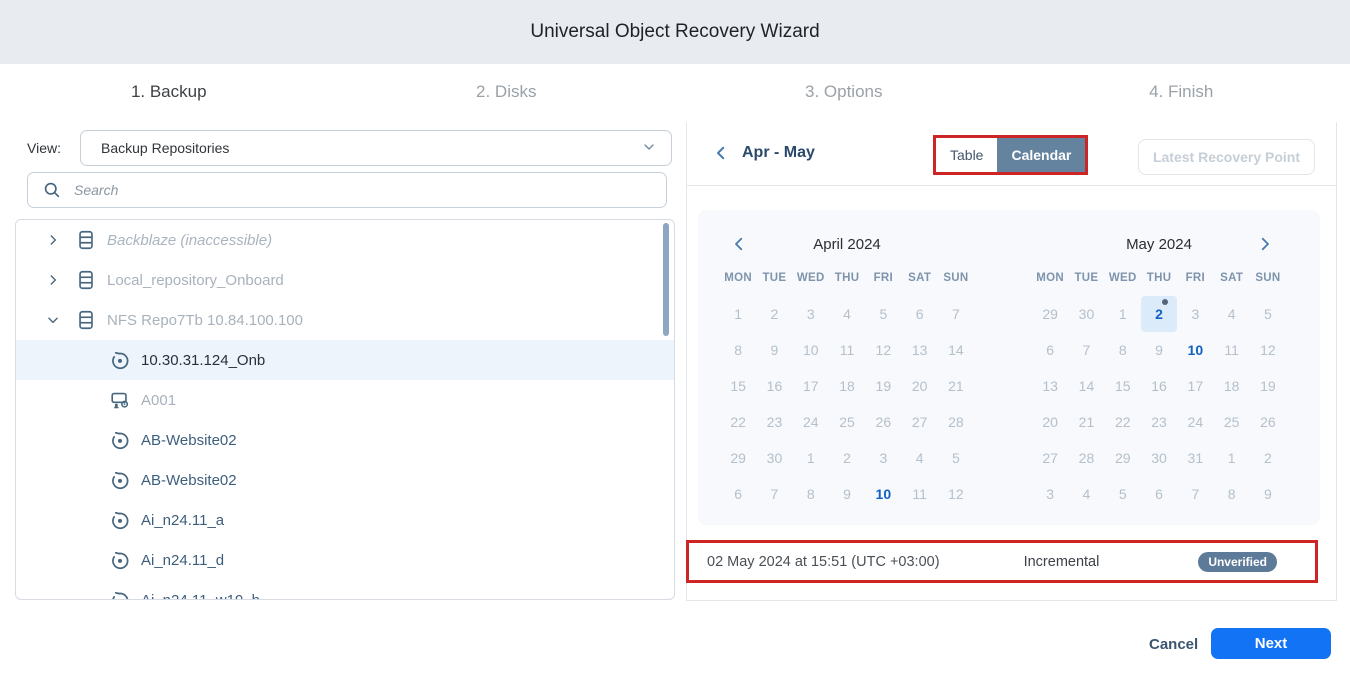 Image resolution: width=1350 pixels, height=680 pixels. Describe the element at coordinates (738, 386) in the screenshot. I see `calendar-day: 15` at that location.